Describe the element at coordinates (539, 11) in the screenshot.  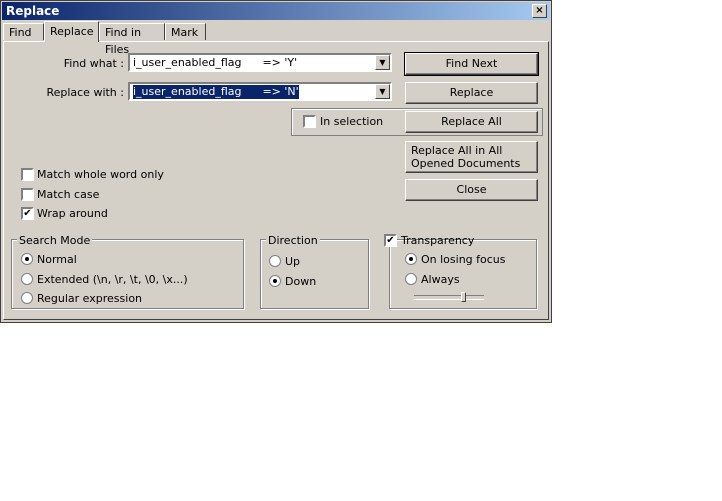
I see `close-icon: ×` at that location.